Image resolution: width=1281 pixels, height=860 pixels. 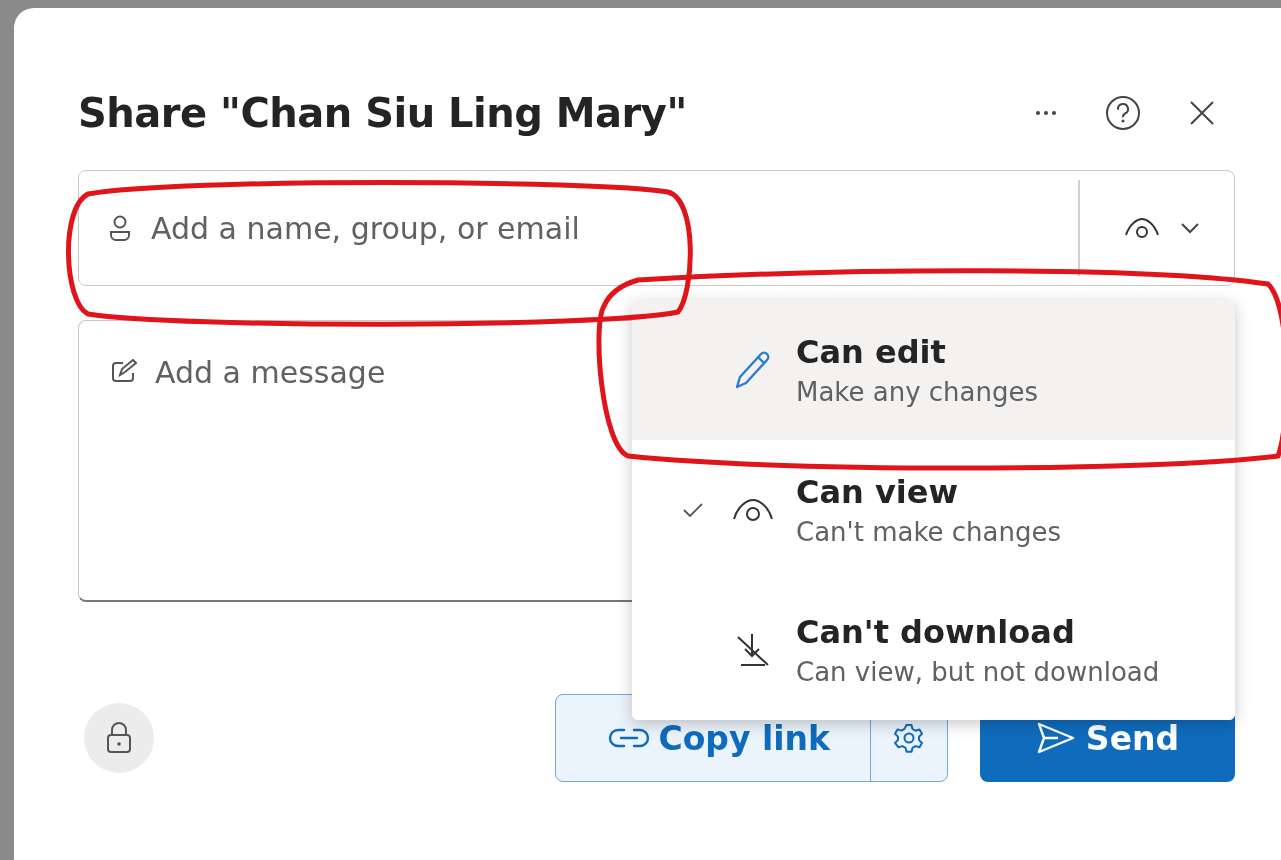 I want to click on option-label: Can edit, so click(x=871, y=352).